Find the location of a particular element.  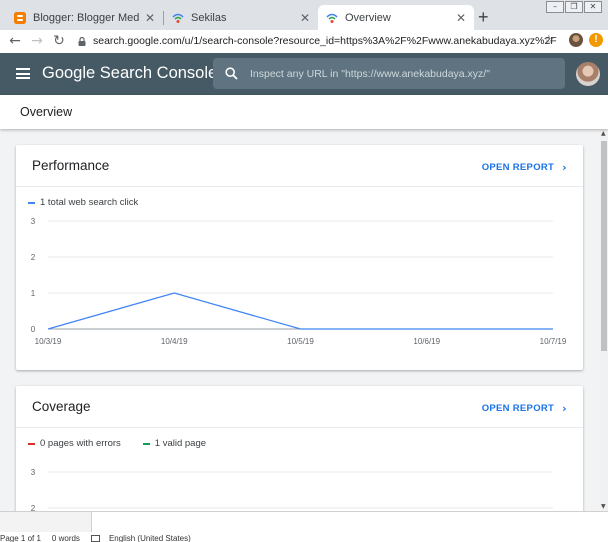

status-words: 0 words is located at coordinates (65, 538).